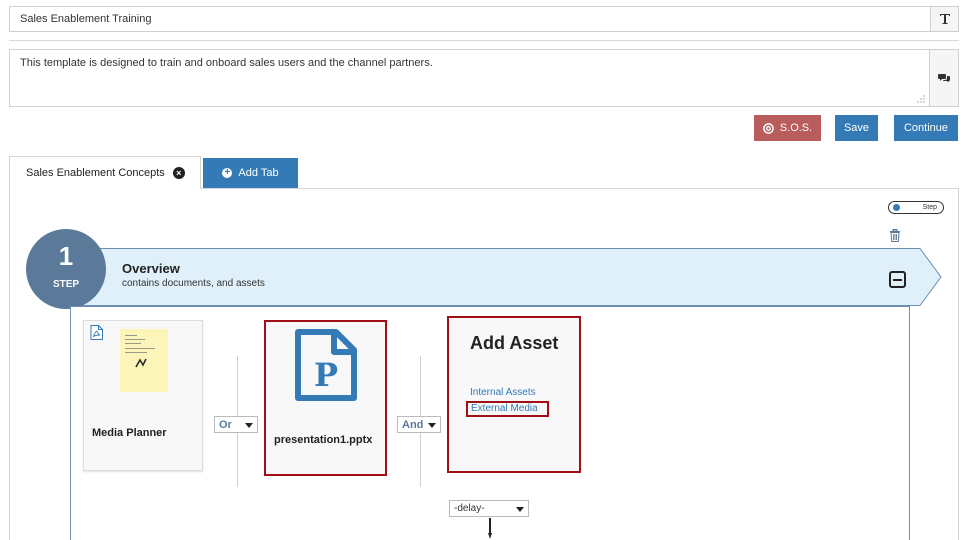 The image size is (960, 540). I want to click on comments-icon, so click(944, 78).